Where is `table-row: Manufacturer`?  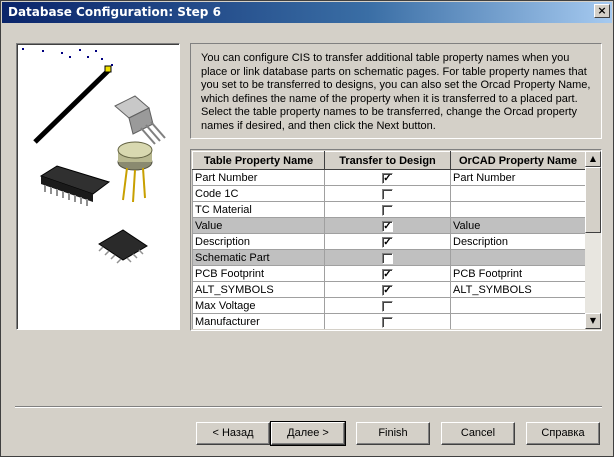 table-row: Manufacturer is located at coordinates (388, 321).